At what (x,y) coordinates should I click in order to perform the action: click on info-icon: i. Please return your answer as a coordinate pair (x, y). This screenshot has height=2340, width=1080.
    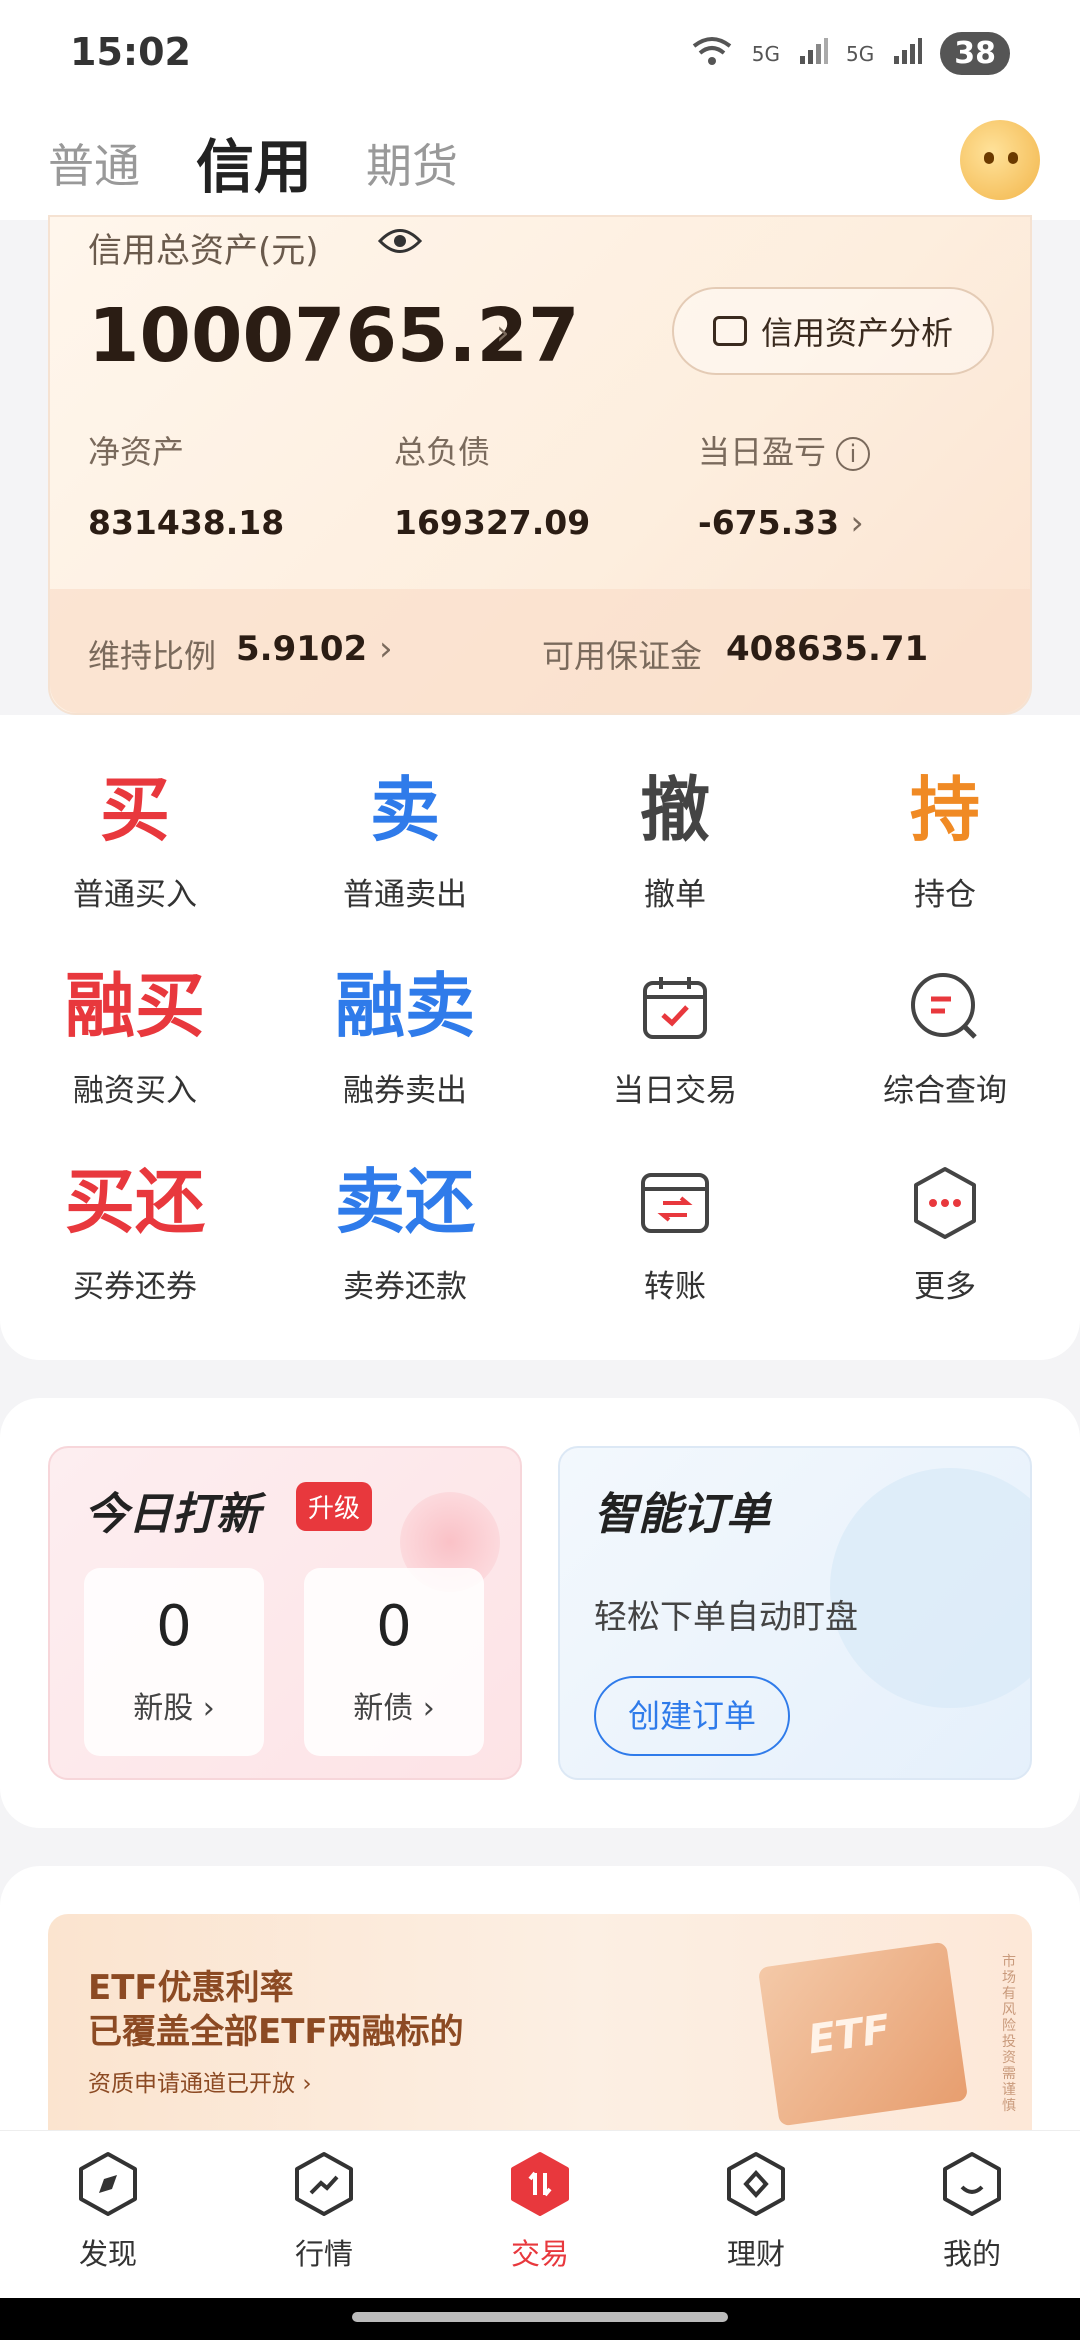
    Looking at the image, I should click on (853, 454).